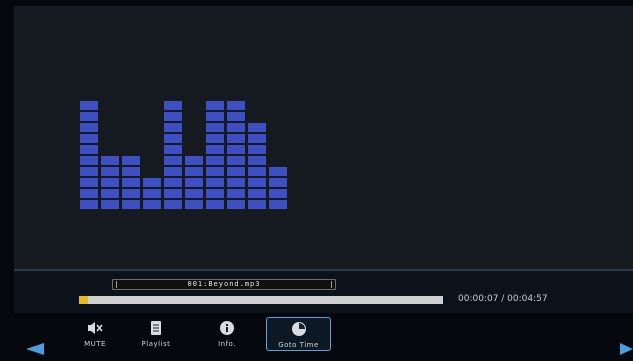  I want to click on prev-page-arrow-icon, so click(35, 349).